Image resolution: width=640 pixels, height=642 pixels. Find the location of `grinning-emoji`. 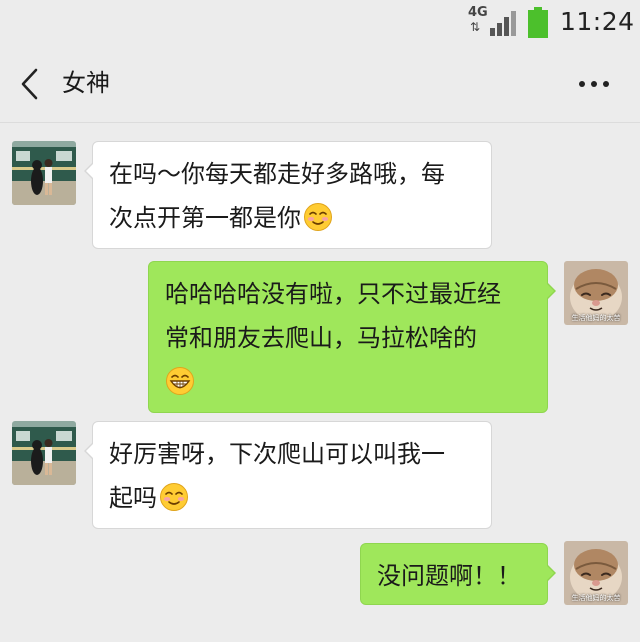

grinning-emoji is located at coordinates (180, 381).